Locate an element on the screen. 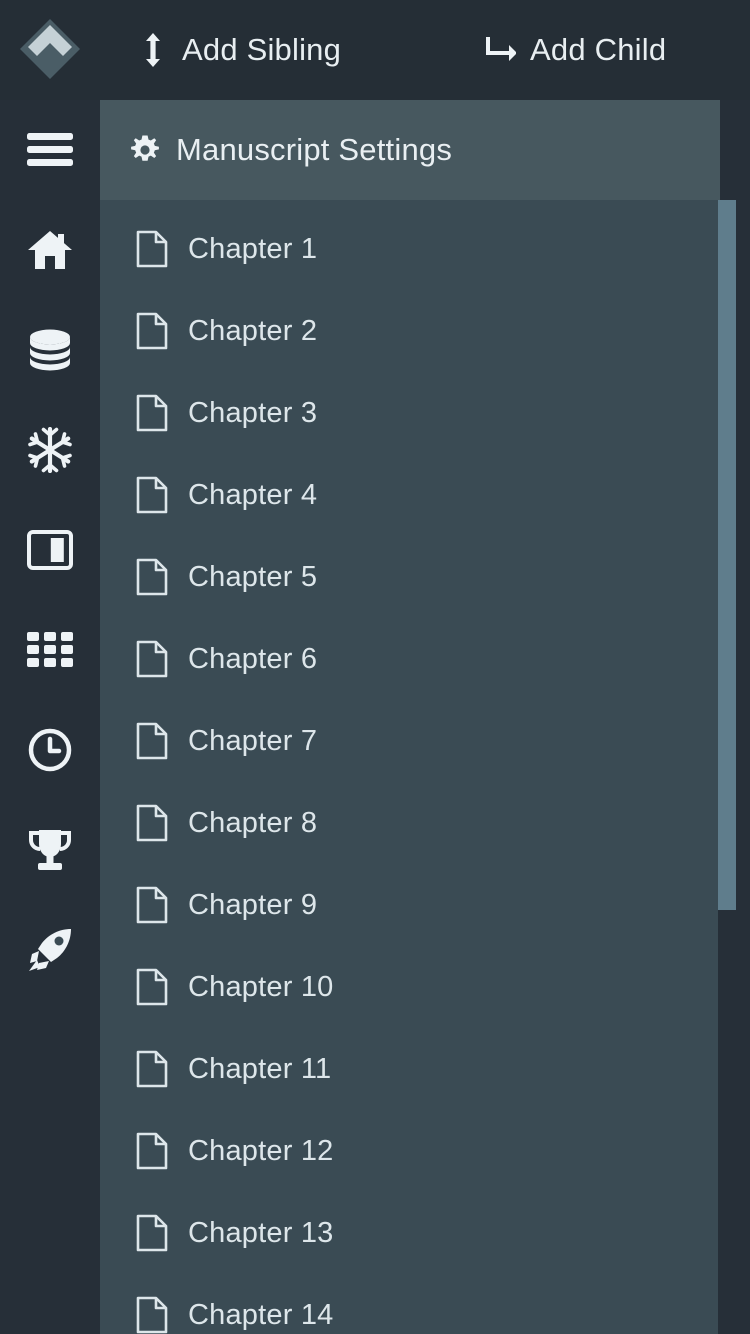 This screenshot has width=750, height=1334. gear-icon is located at coordinates (145, 150).